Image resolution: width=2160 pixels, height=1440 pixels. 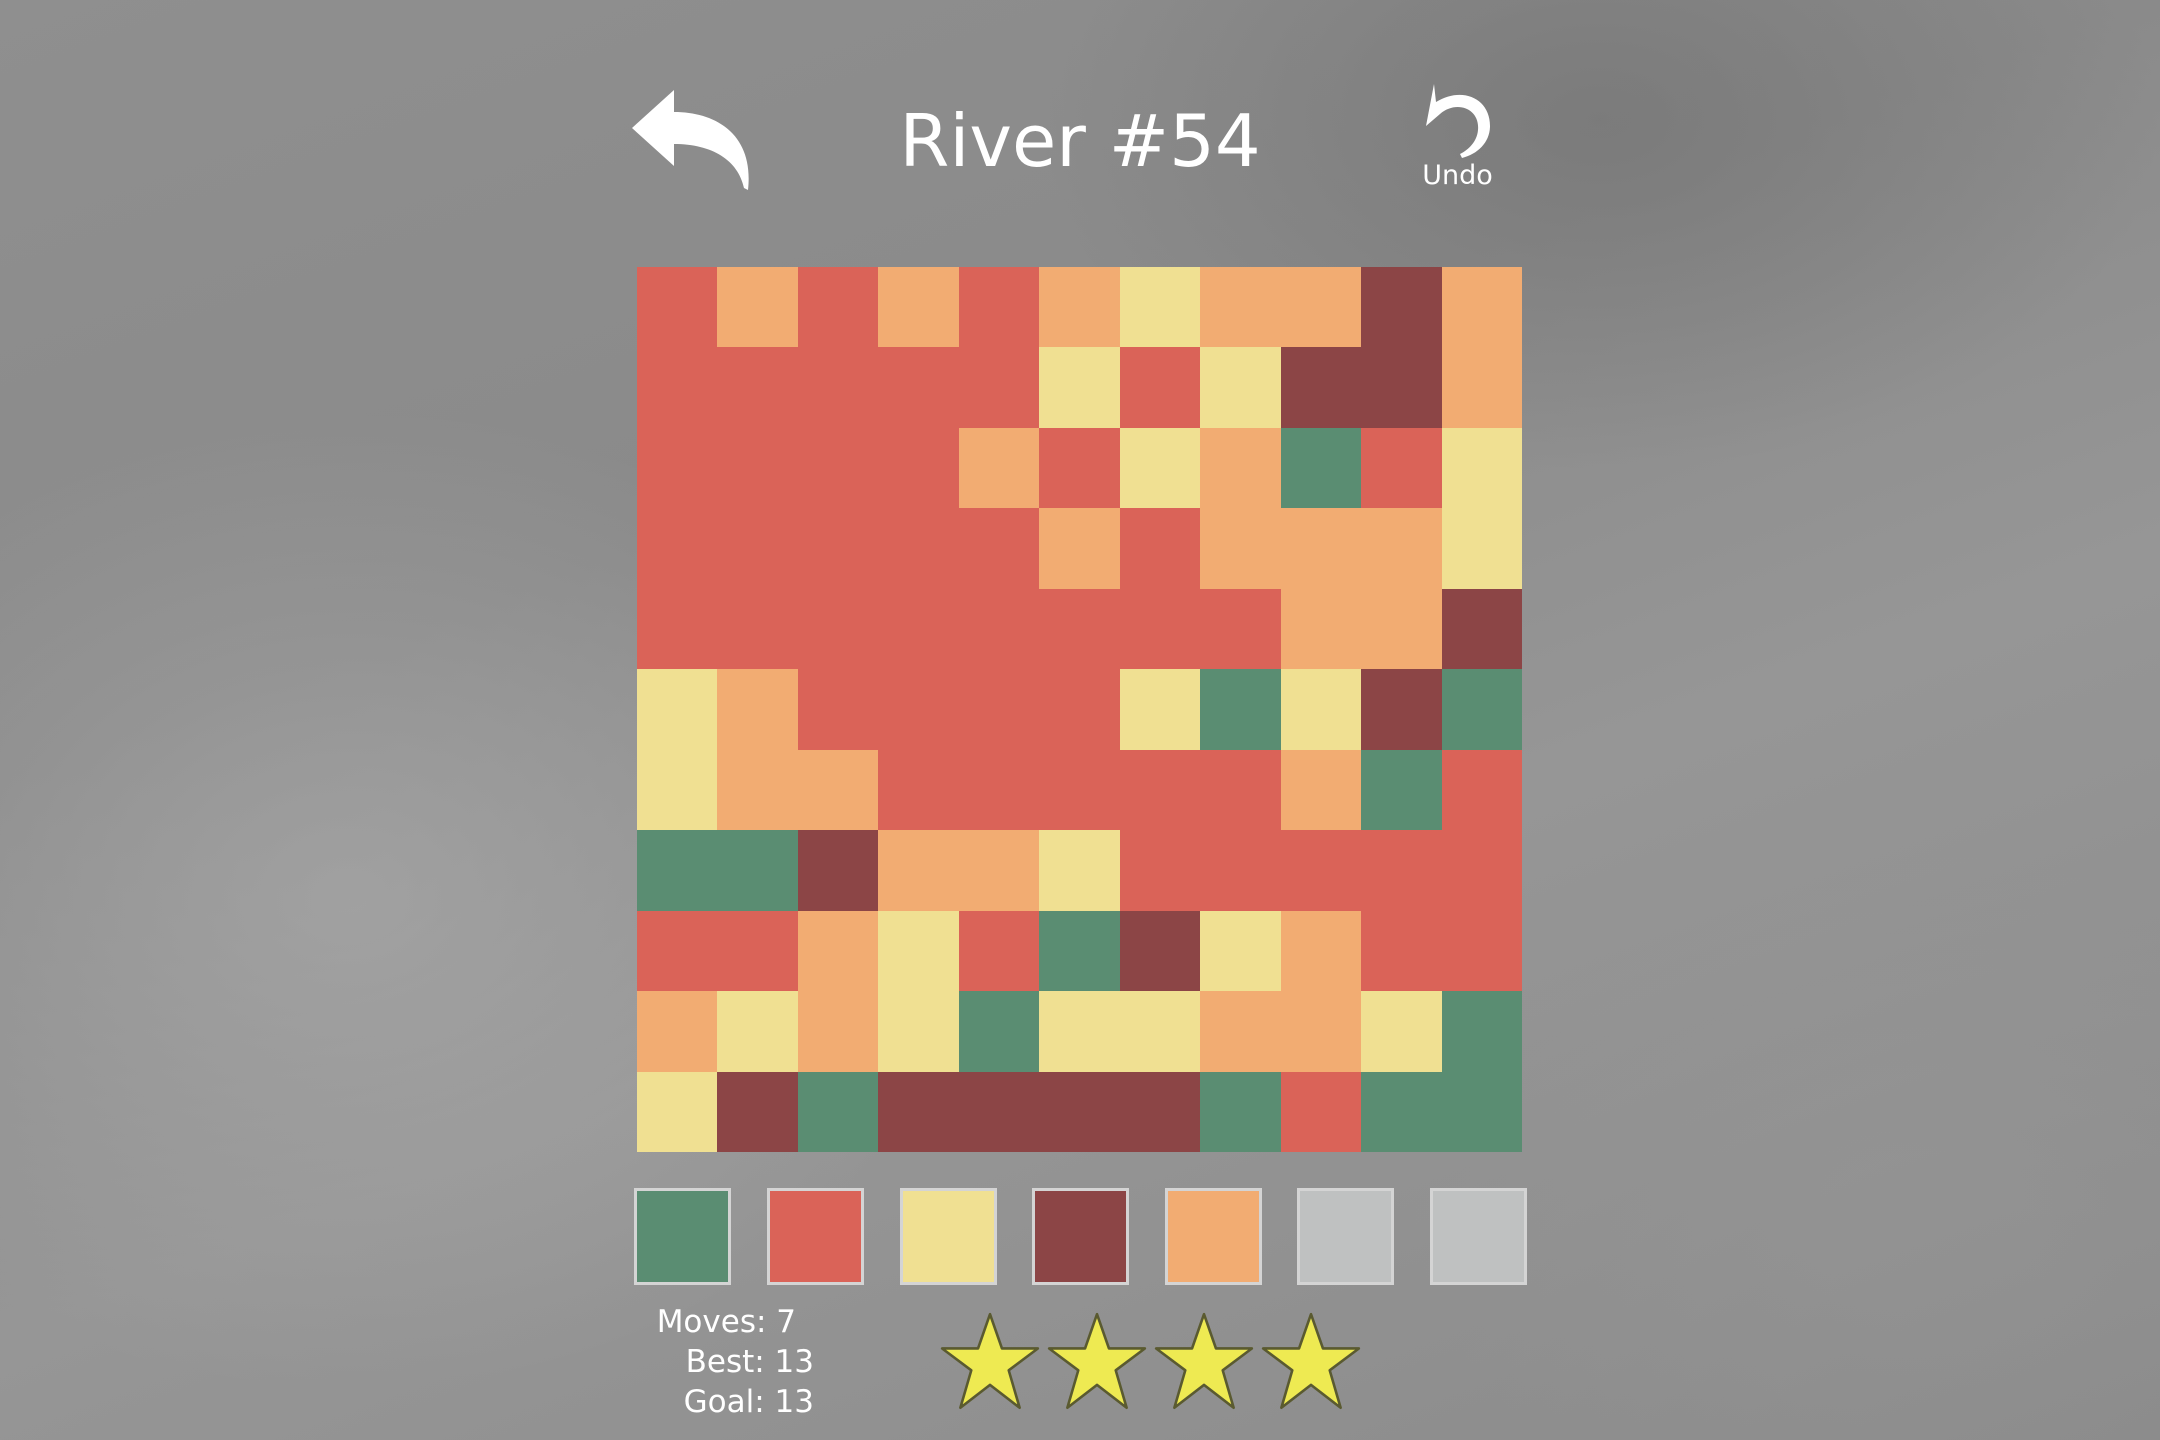 I want to click on goal-score: Goal: 13, so click(x=748, y=1402).